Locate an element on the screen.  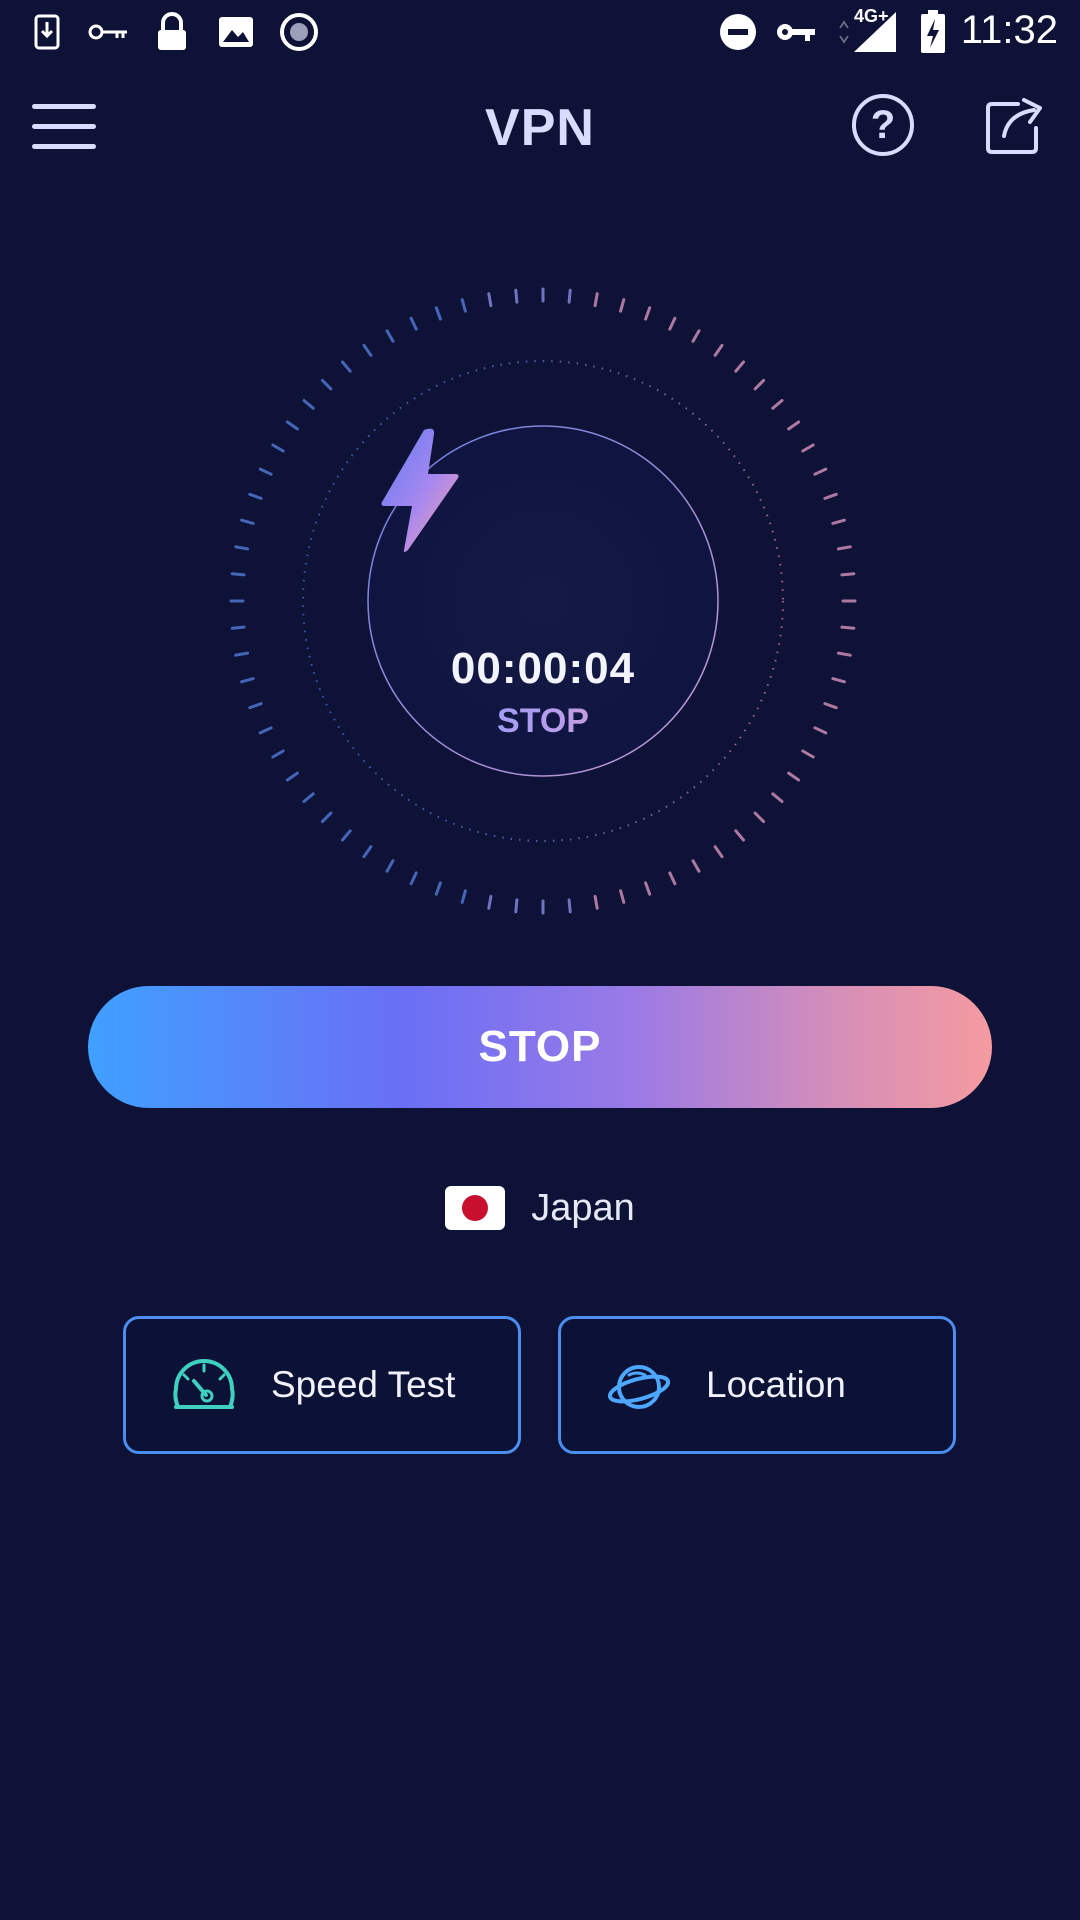
help-button: ? is located at coordinates (883, 125).